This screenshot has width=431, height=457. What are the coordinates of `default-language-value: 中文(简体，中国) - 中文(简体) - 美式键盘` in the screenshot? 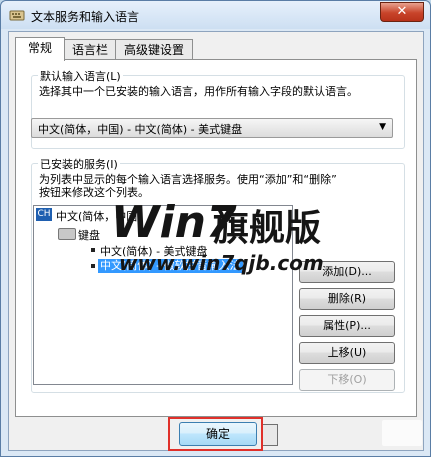 It's located at (140, 129).